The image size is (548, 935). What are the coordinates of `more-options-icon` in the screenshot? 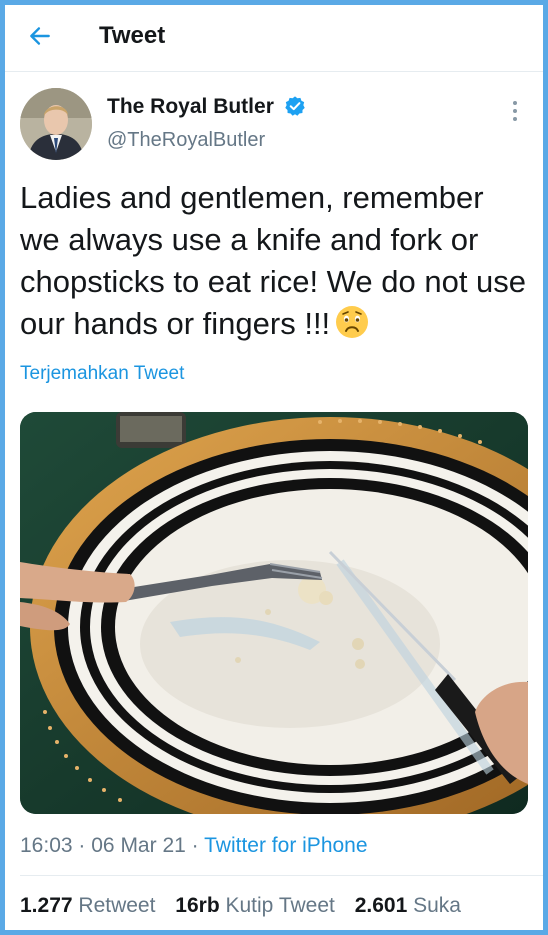 It's located at (515, 111).